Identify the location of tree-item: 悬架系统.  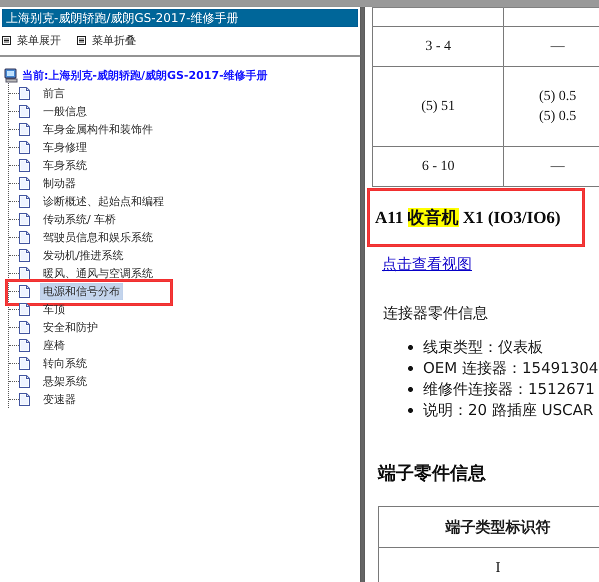
(65, 381).